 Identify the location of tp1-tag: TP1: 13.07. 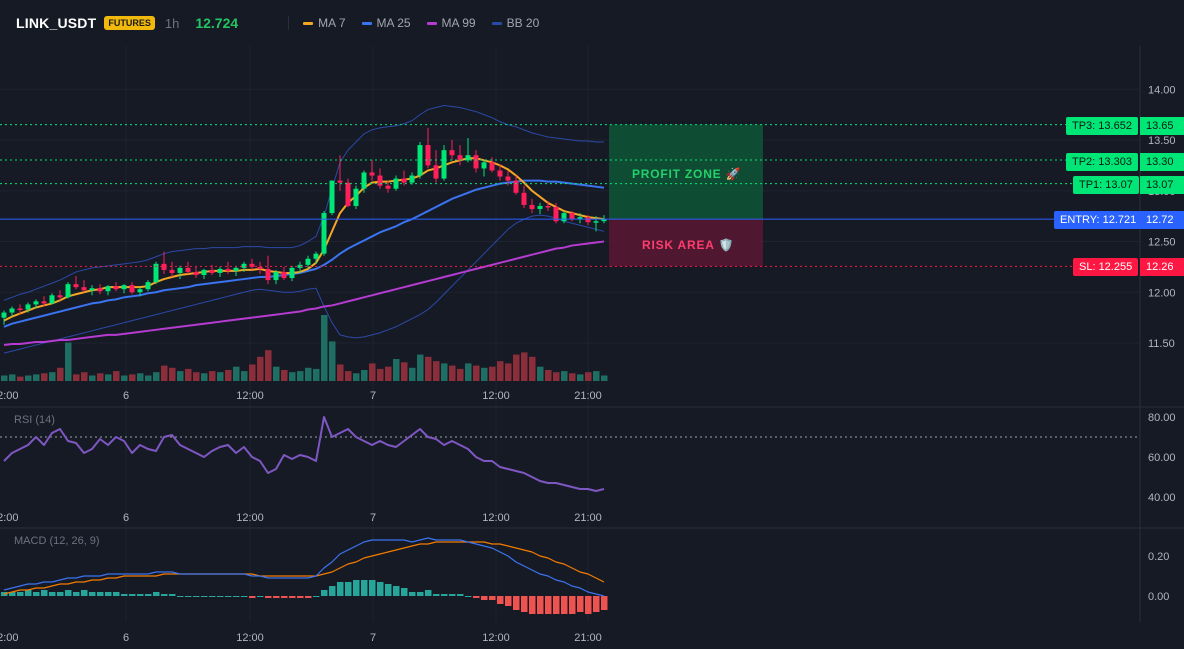
(1106, 185).